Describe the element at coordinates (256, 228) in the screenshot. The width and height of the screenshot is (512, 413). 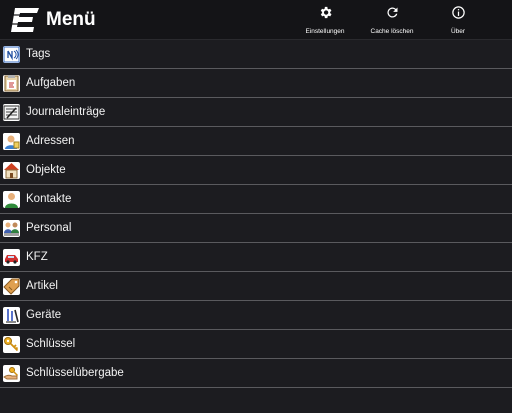
I see `menu-item-personal: Personal` at that location.